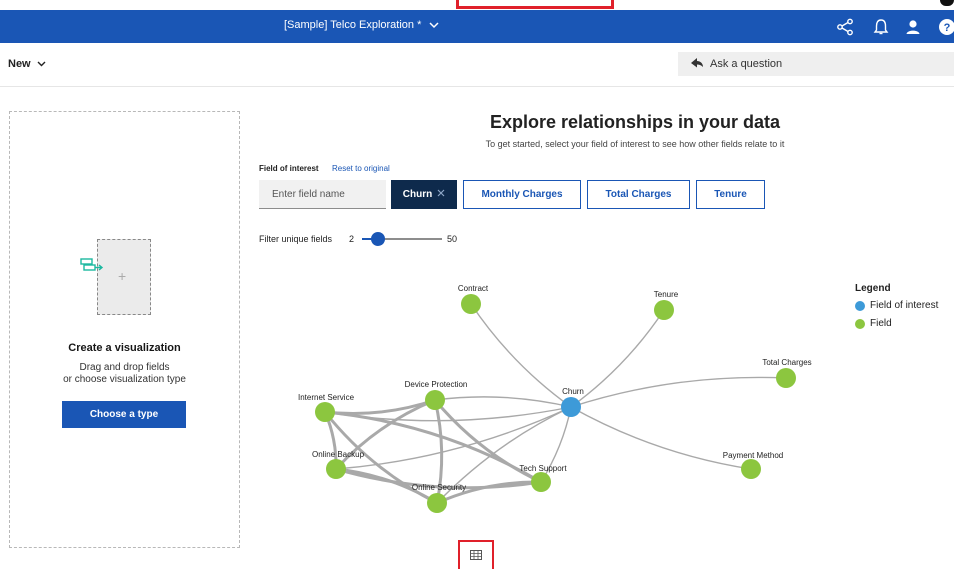  What do you see at coordinates (436, 384) in the screenshot?
I see `graph-node-label: Device Protection` at bounding box center [436, 384].